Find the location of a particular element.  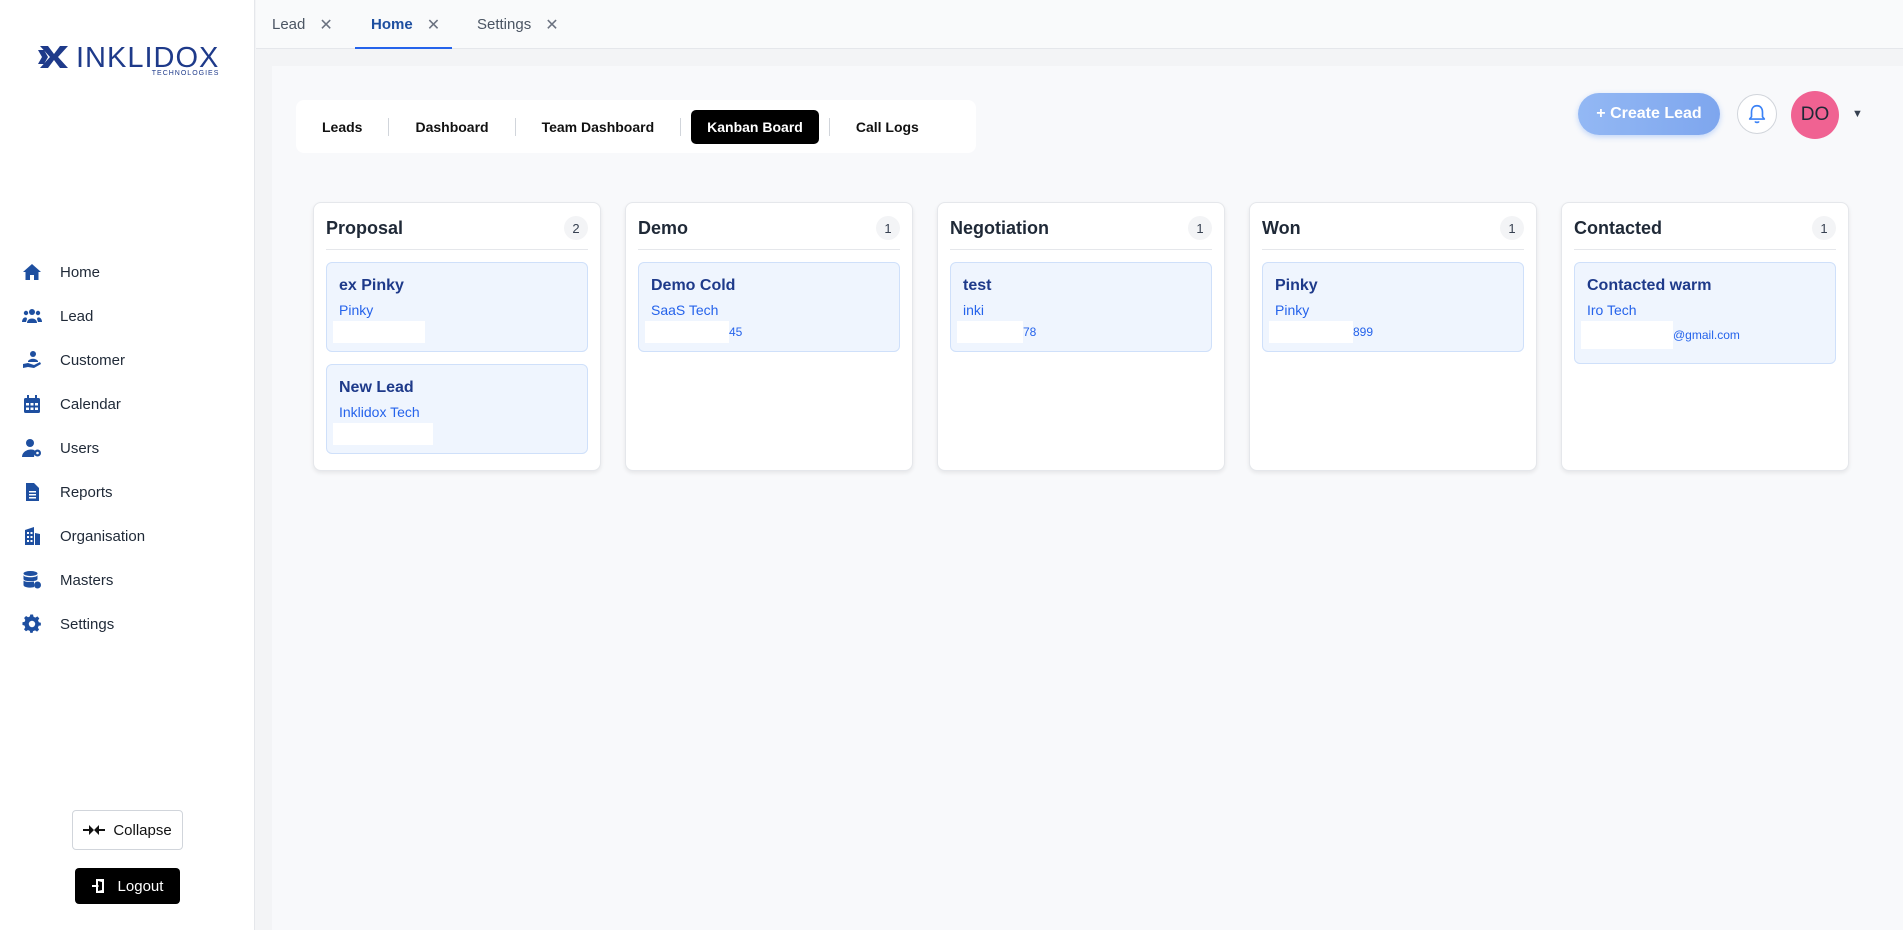

card-contact-value: @gmail.com is located at coordinates (1706, 335).